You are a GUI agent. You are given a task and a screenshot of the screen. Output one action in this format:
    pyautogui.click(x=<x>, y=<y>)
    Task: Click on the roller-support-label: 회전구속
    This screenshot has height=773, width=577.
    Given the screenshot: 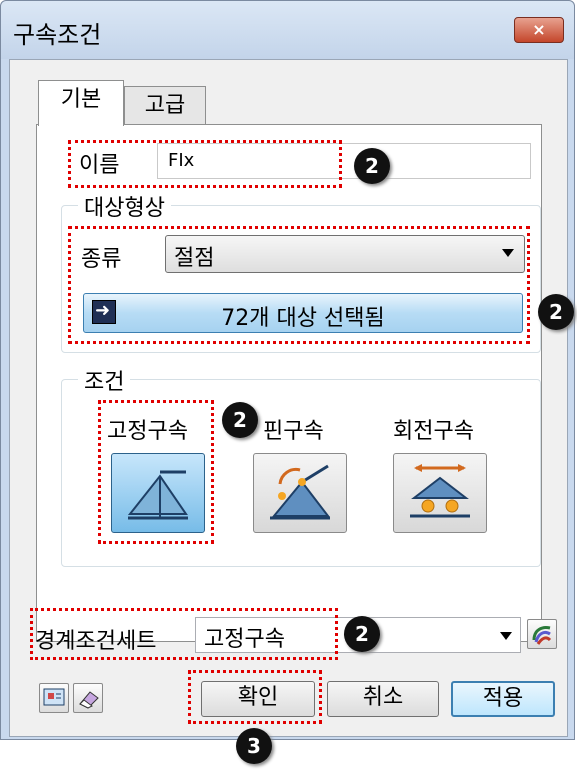 What is the action you would take?
    pyautogui.click(x=433, y=431)
    